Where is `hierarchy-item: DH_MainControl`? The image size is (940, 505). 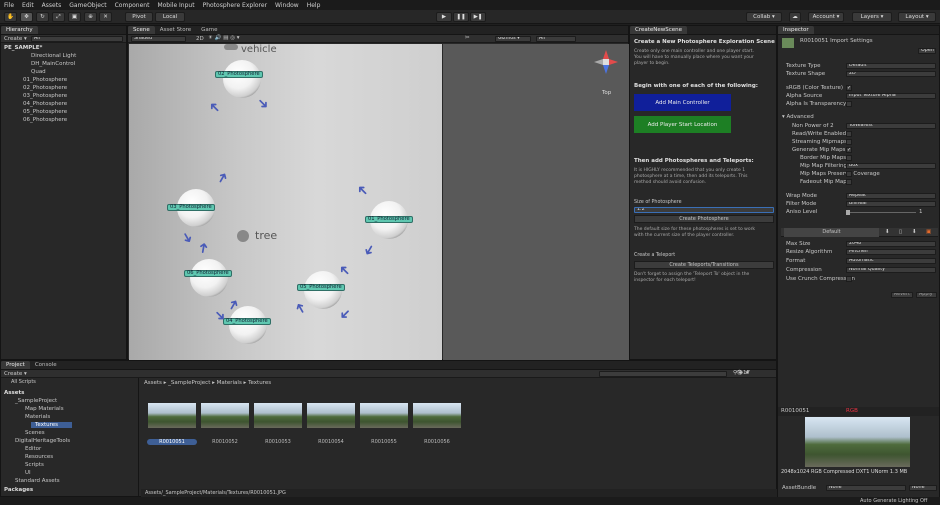
hierarchy-item: DH_MainControl is located at coordinates (53, 64).